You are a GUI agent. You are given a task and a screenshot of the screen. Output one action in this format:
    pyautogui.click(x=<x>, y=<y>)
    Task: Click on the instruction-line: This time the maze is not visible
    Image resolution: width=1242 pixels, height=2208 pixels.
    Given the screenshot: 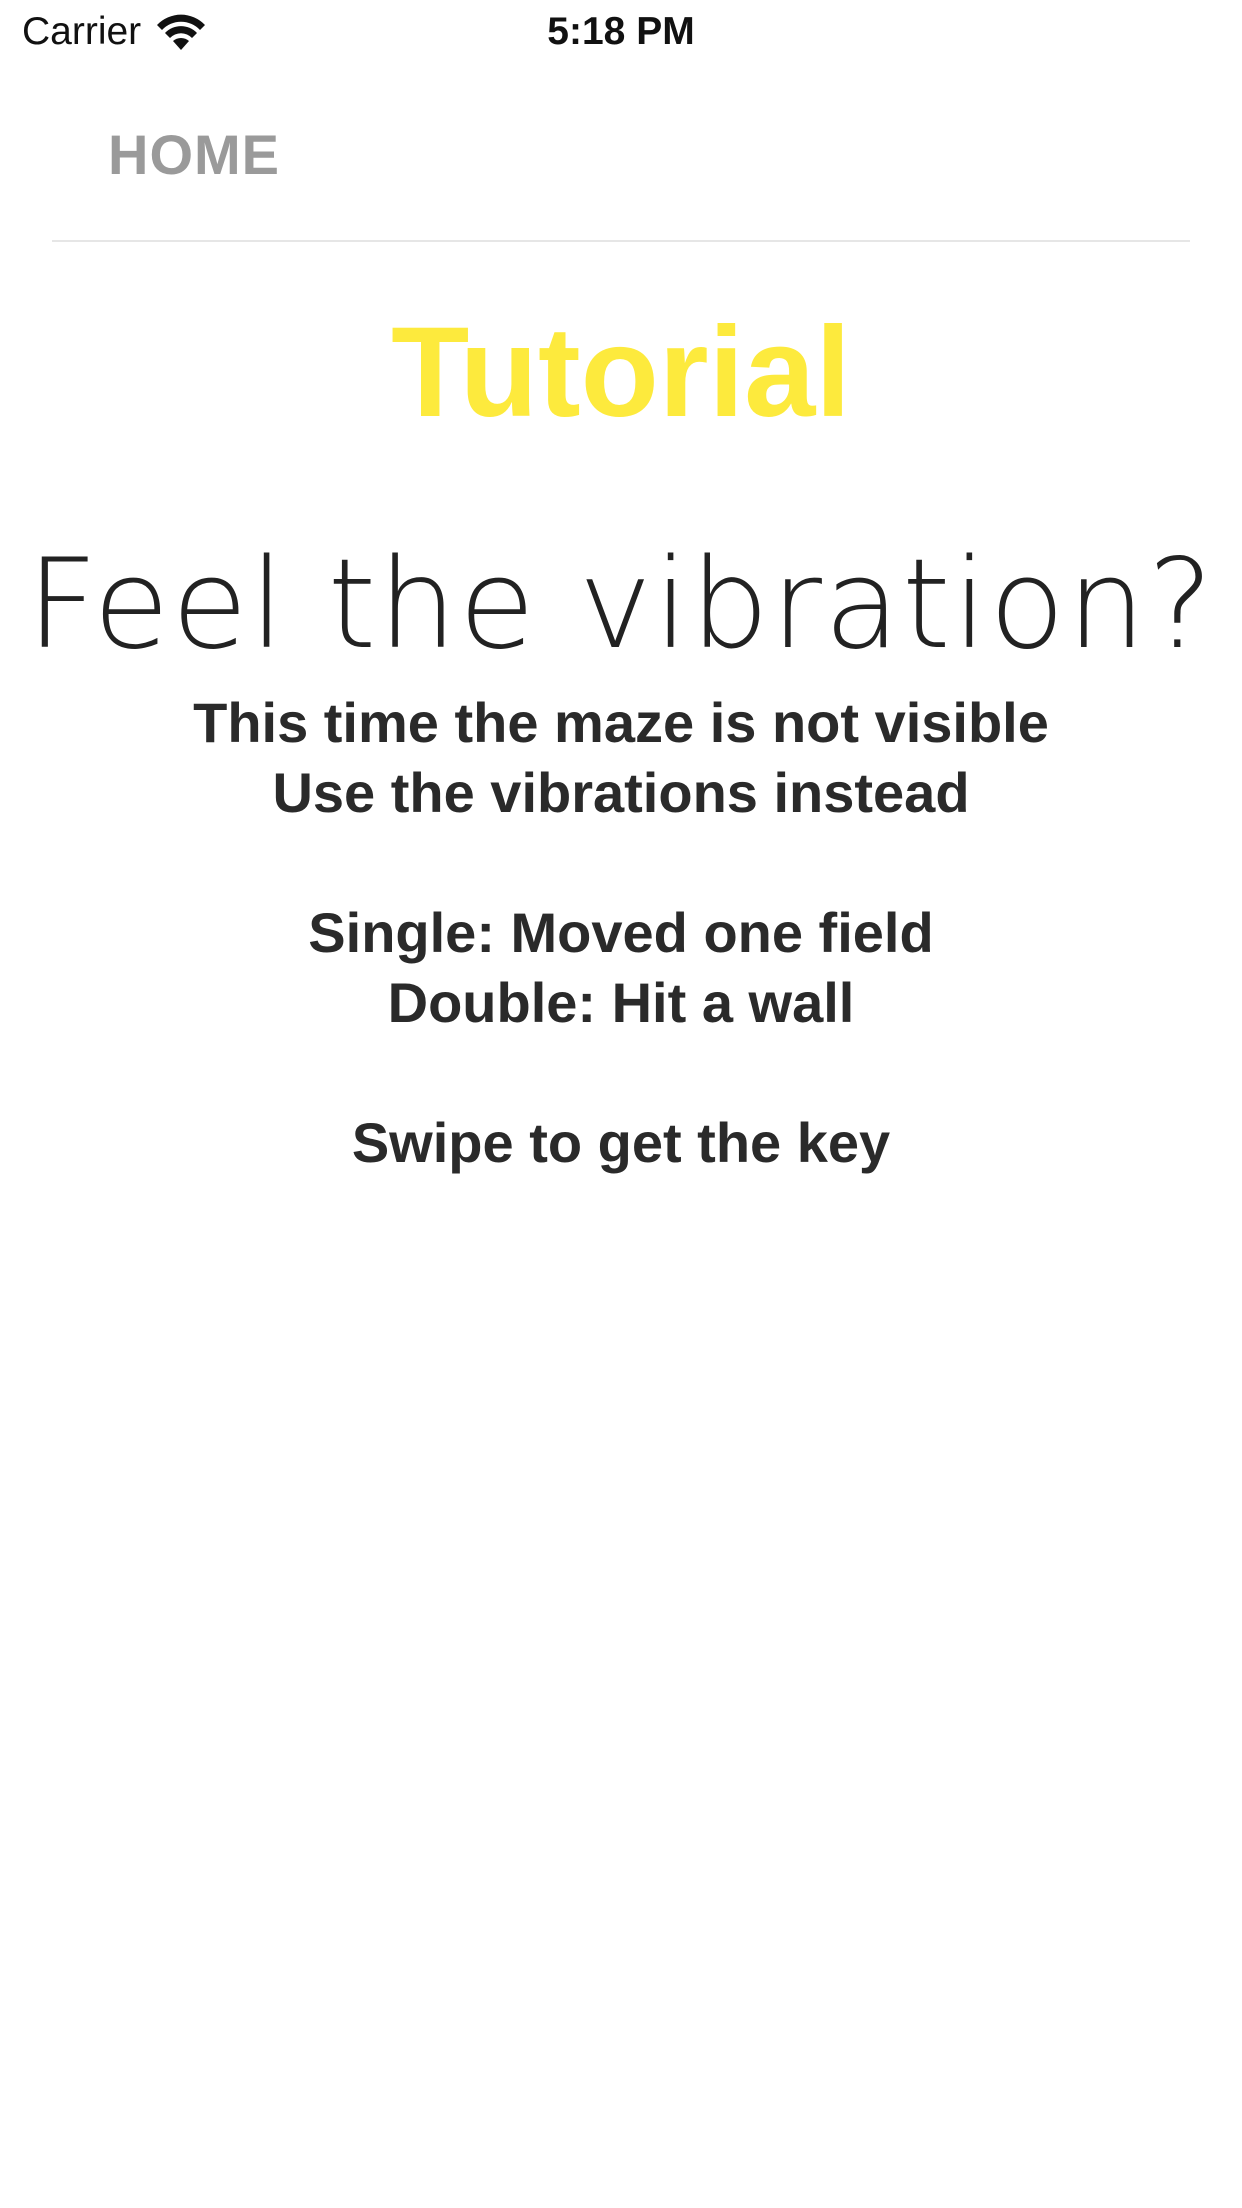 What is the action you would take?
    pyautogui.click(x=621, y=722)
    